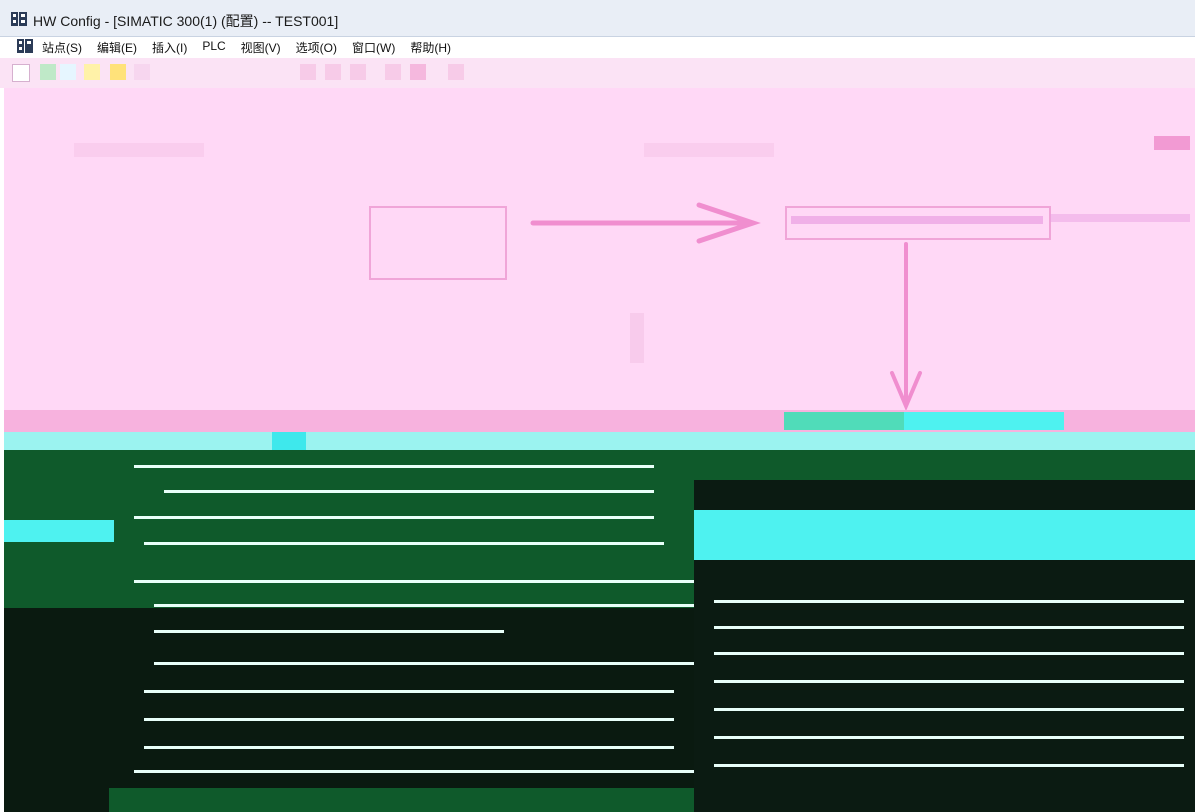  Describe the element at coordinates (117, 47) in the screenshot. I see `menu-edit: 编辑(E)` at that location.